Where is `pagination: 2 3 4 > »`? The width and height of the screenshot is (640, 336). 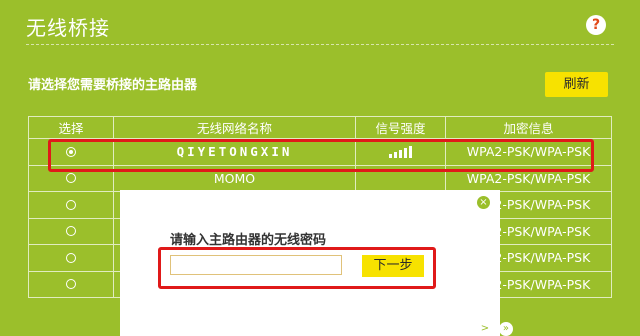
pagination: 2 3 4 > » is located at coordinates (473, 329).